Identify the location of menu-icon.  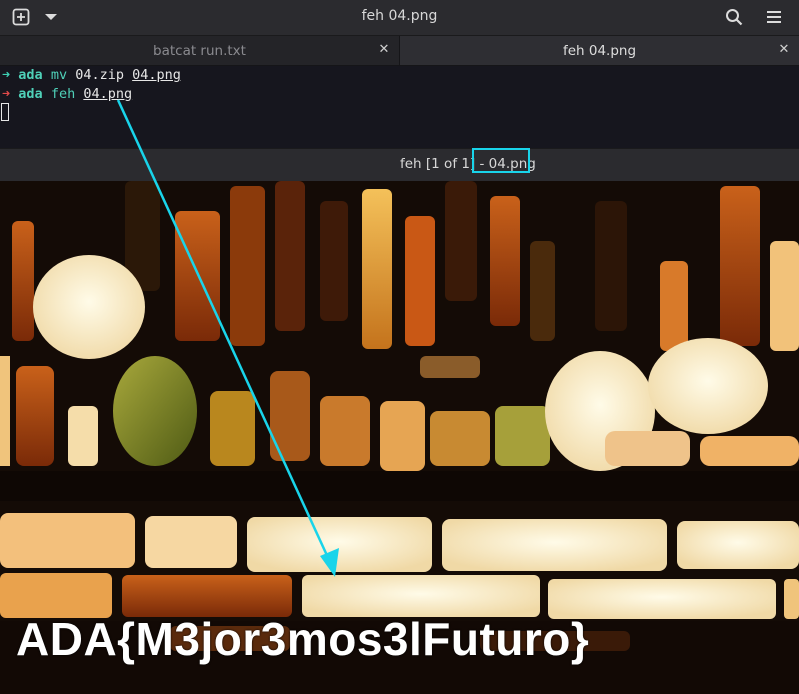
(774, 17).